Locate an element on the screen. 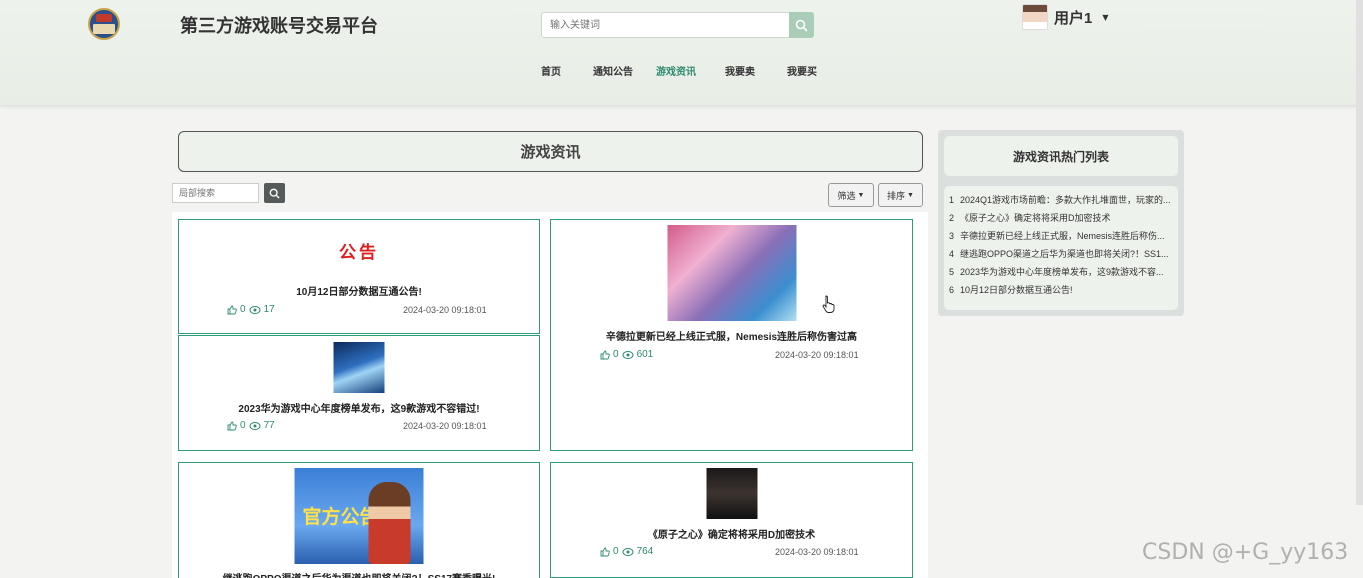  views-count: 601 is located at coordinates (645, 354).